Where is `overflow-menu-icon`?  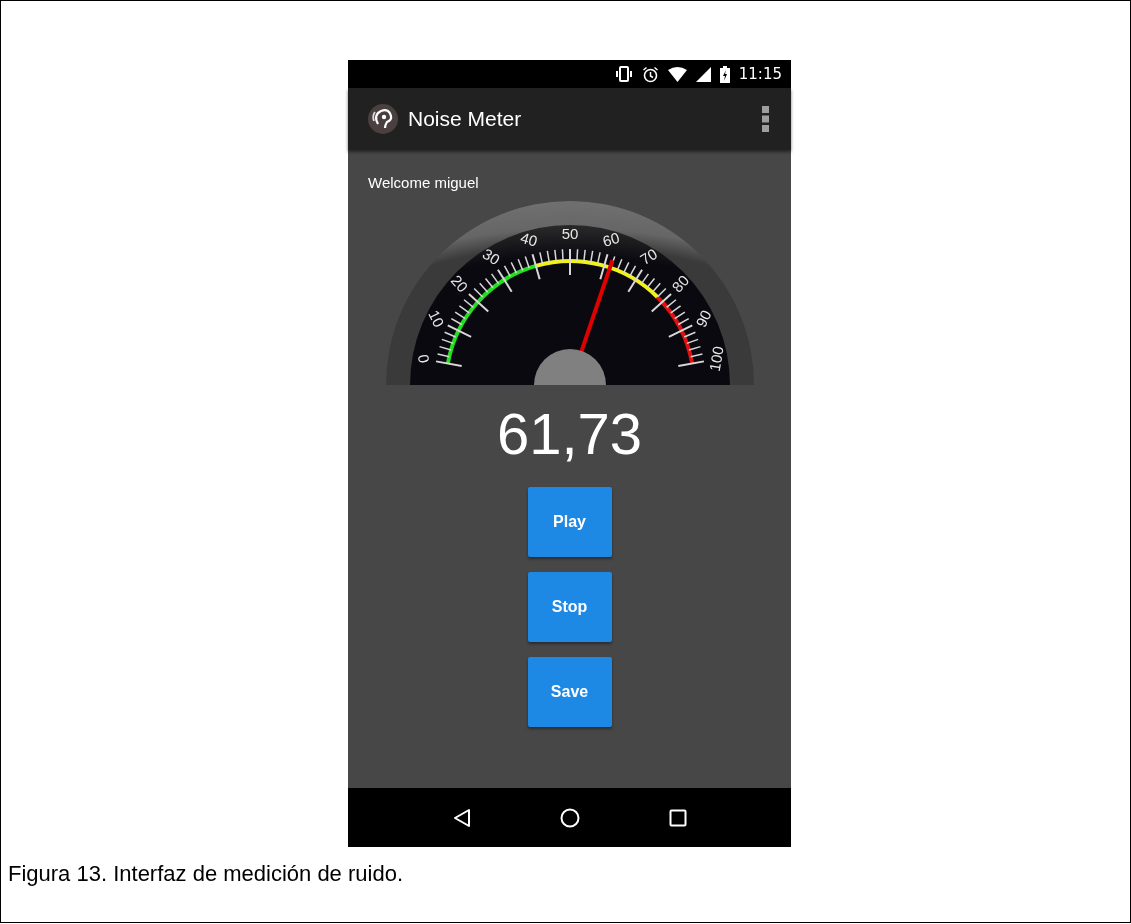 overflow-menu-icon is located at coordinates (765, 119).